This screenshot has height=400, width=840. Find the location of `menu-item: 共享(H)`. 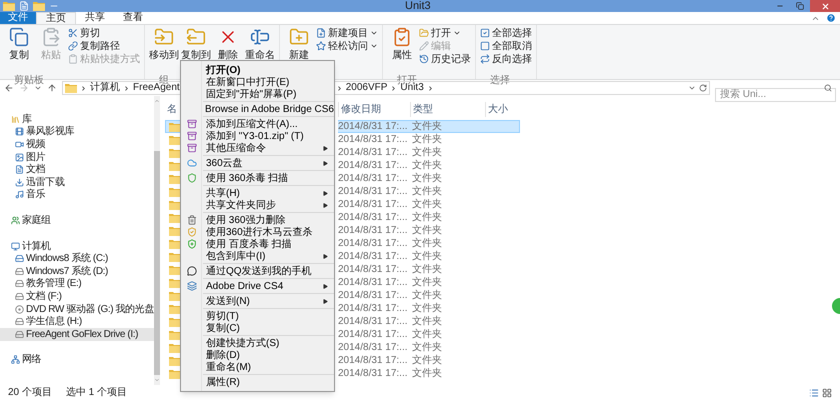

menu-item: 共享(H) is located at coordinates (257, 193).